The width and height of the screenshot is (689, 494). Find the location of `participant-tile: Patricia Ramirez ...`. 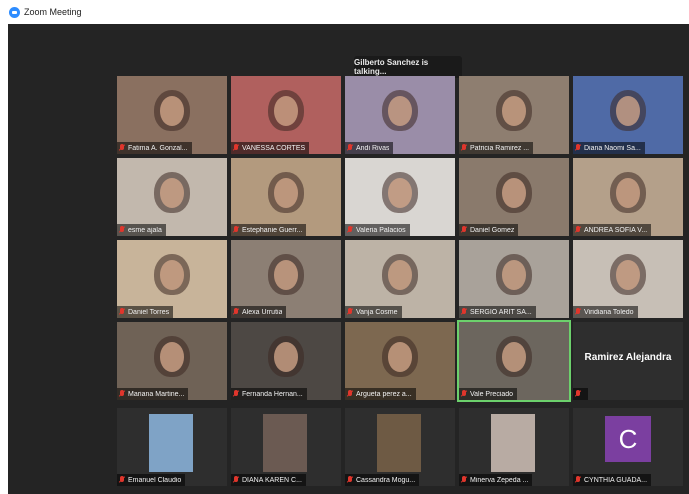

participant-tile: Patricia Ramirez ... is located at coordinates (514, 115).